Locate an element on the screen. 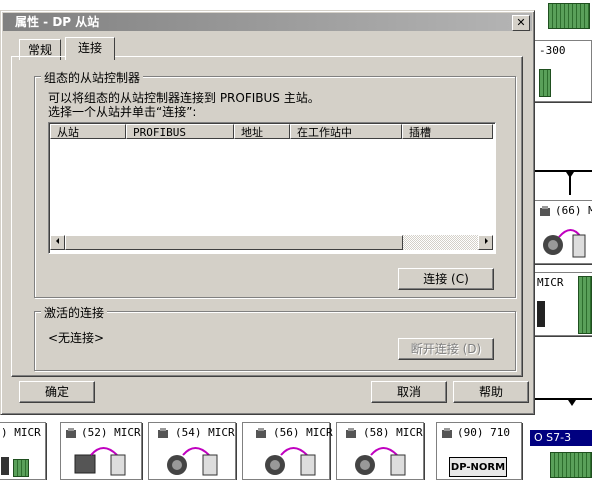 This screenshot has width=592, height=480. close-button: ✕ is located at coordinates (521, 23).